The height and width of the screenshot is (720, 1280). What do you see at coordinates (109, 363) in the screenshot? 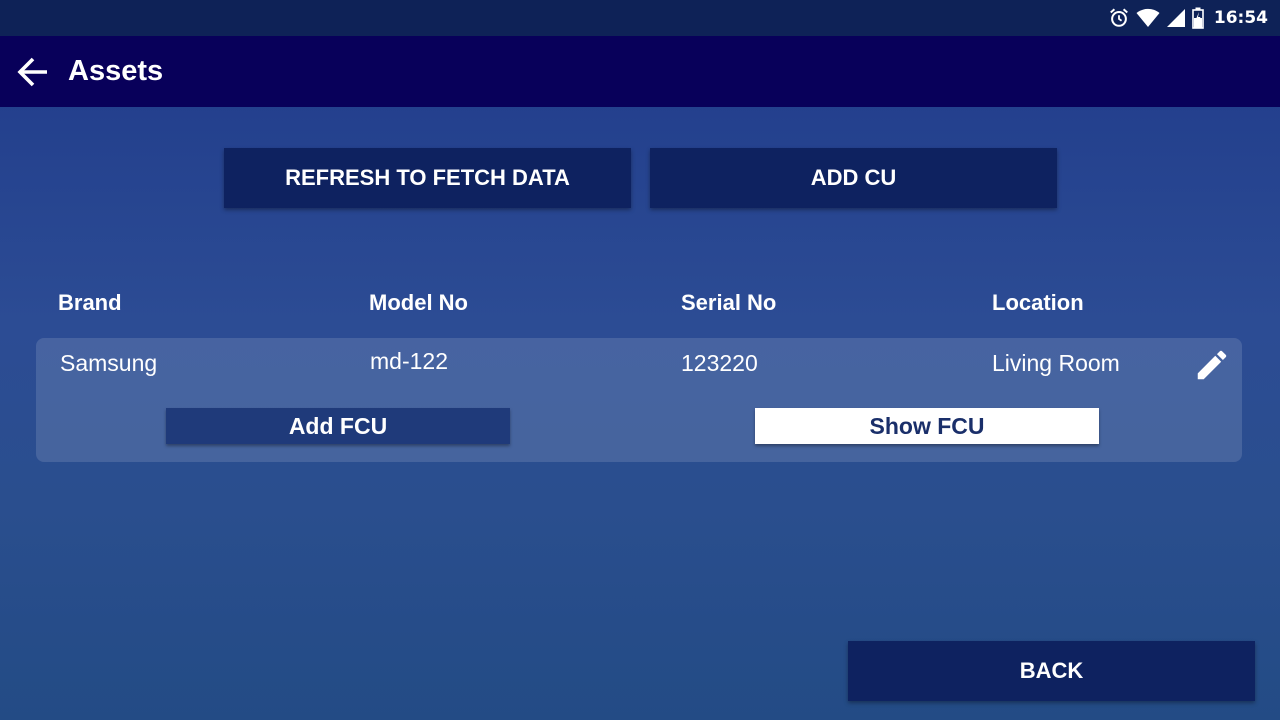
I see `brand-value: Samsung` at bounding box center [109, 363].